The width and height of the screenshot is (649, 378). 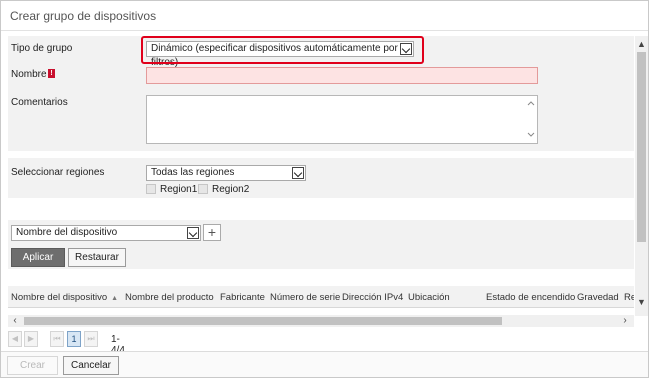 What do you see at coordinates (321, 178) in the screenshot?
I see `regions-panel` at bounding box center [321, 178].